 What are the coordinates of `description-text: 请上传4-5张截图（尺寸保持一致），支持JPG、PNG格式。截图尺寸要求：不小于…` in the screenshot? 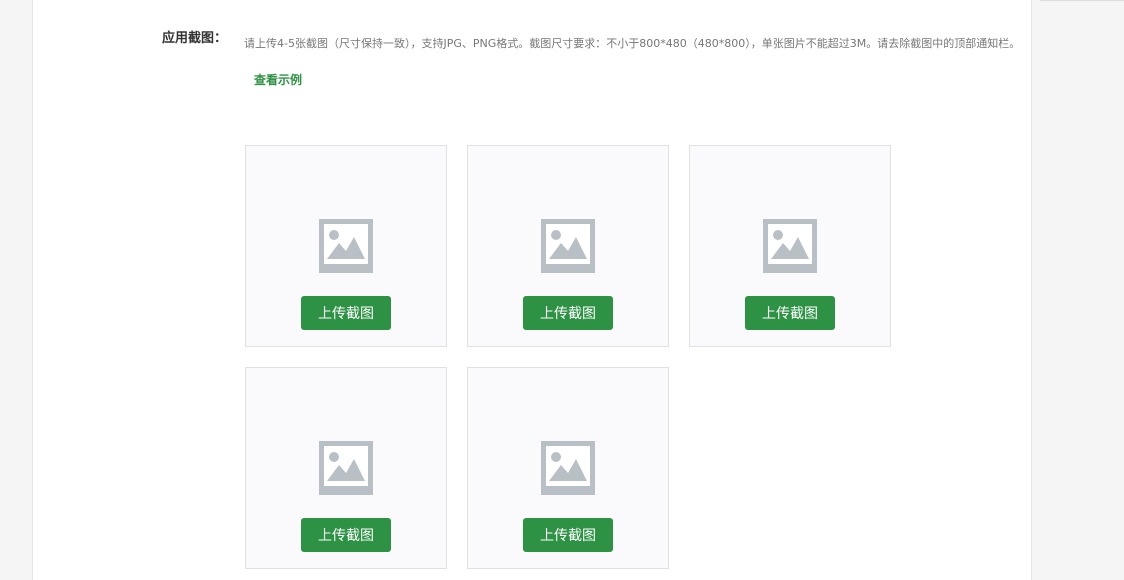 It's located at (632, 43).